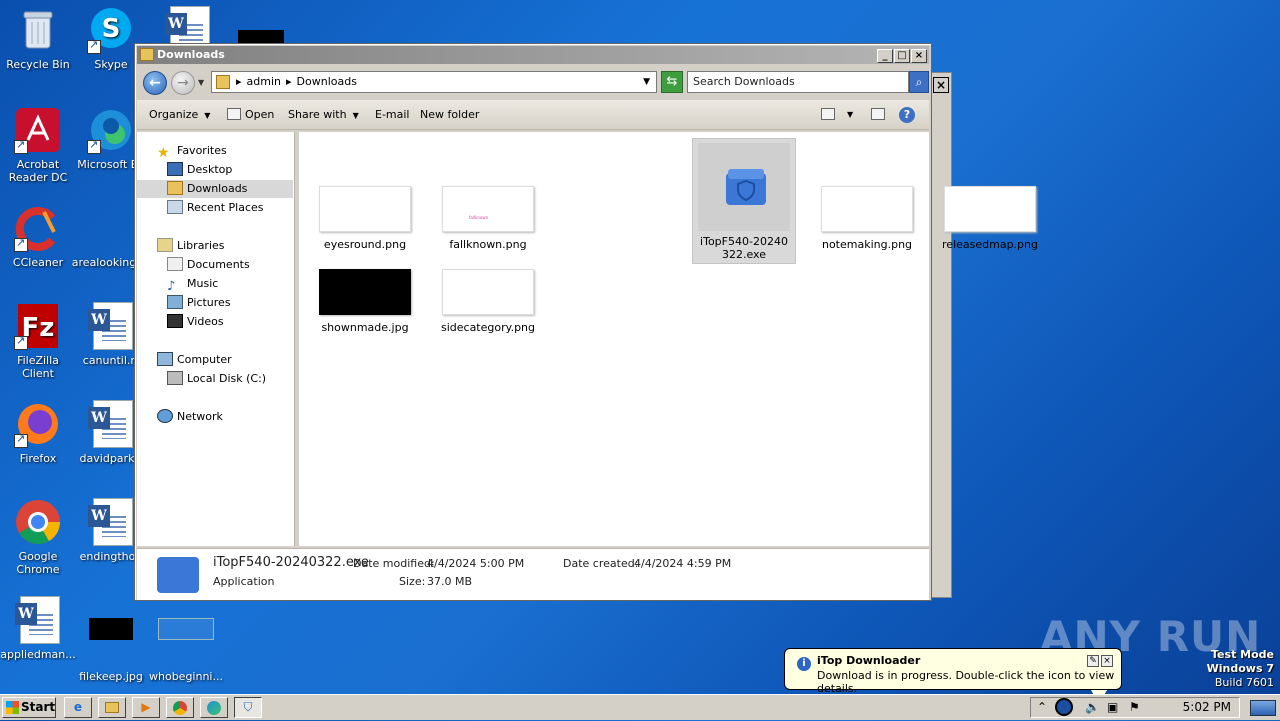 This screenshot has height=721, width=1280. What do you see at coordinates (1263, 708) in the screenshot?
I see `show-desktop-button` at bounding box center [1263, 708].